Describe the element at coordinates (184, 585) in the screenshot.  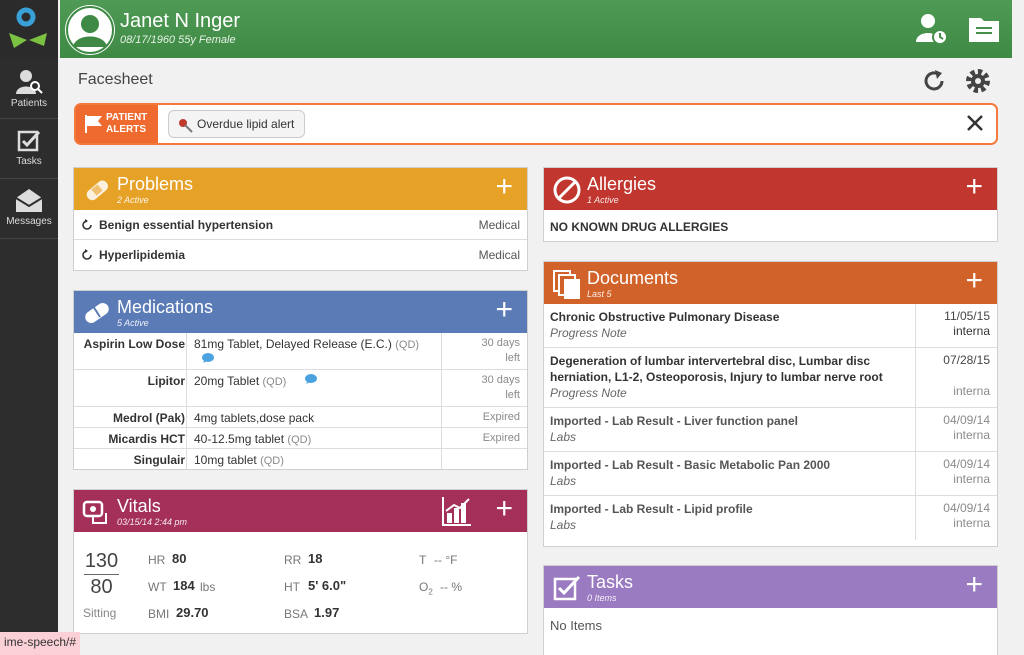
I see `wt-value: 184` at that location.